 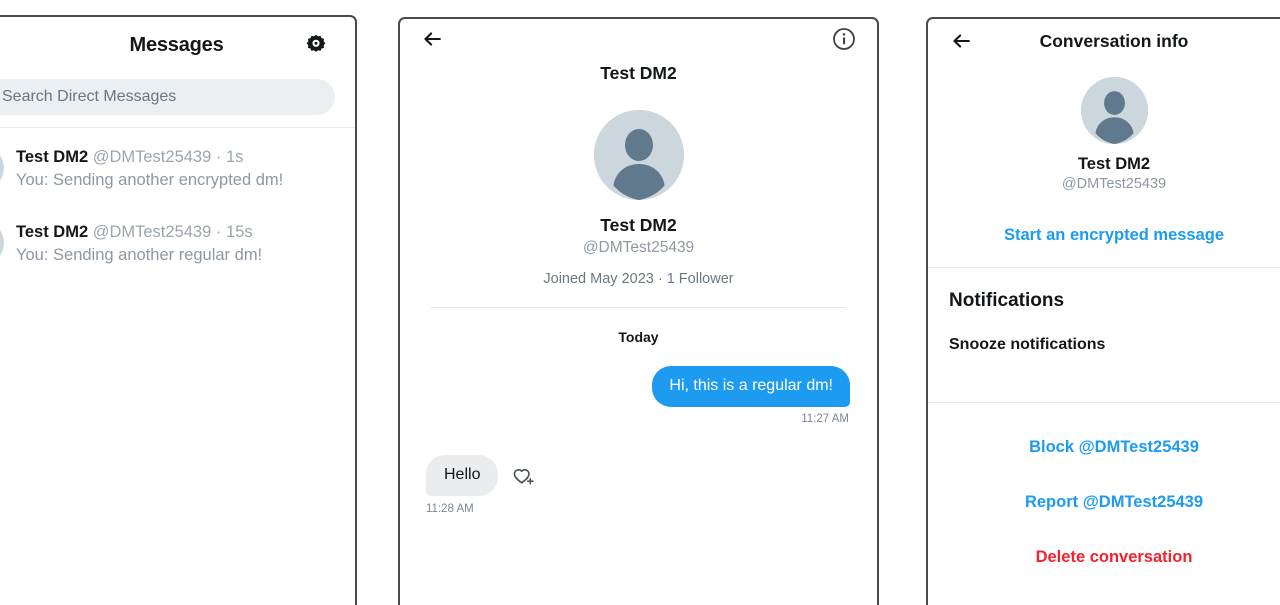 I want to click on info-topbar: Conversation info, so click(x=1104, y=41).